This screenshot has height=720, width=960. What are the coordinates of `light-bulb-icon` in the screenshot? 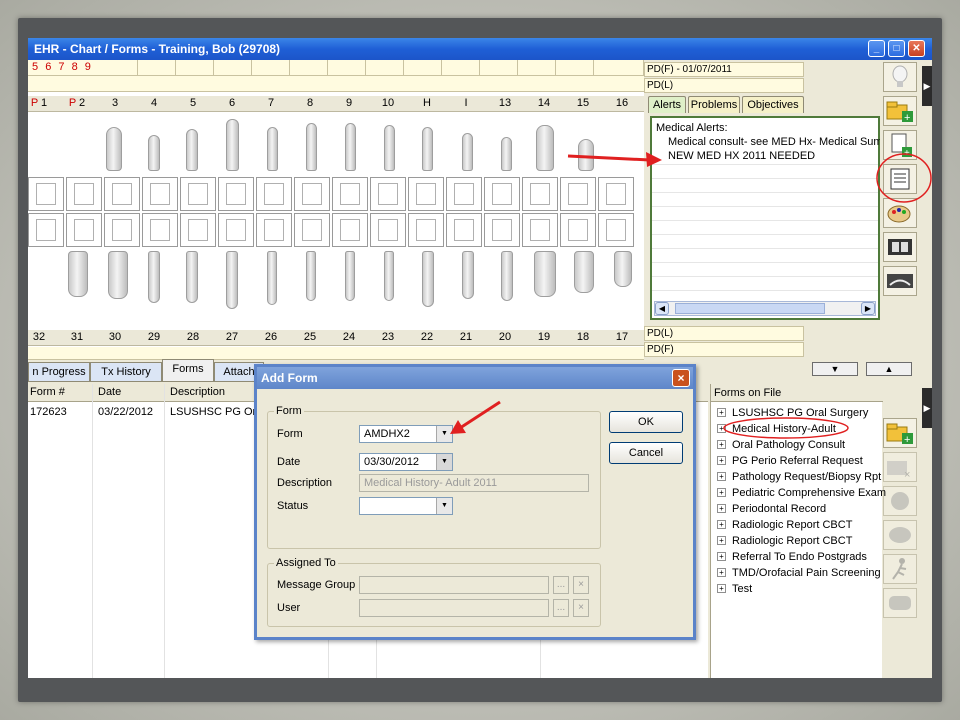 It's located at (900, 77).